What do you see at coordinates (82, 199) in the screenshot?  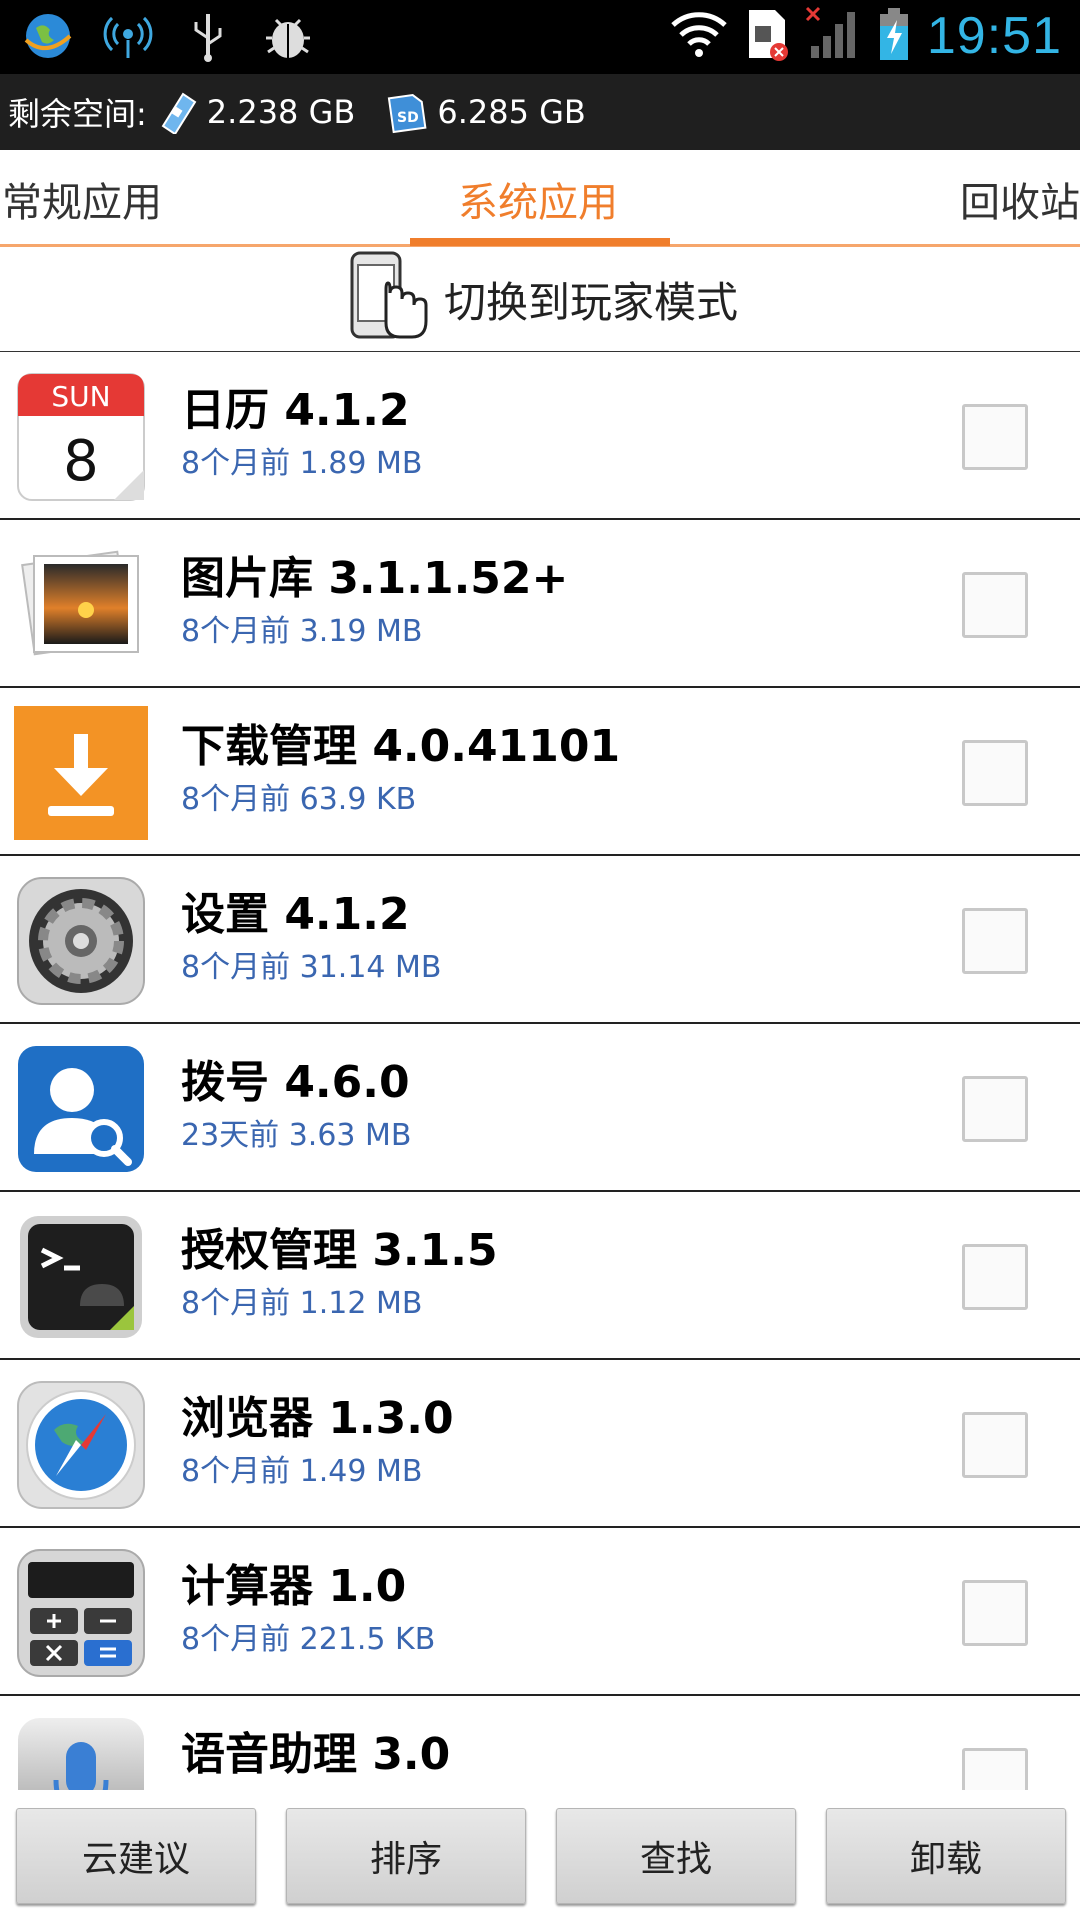 I see `tab-regular-apps: 常规应用` at bounding box center [82, 199].